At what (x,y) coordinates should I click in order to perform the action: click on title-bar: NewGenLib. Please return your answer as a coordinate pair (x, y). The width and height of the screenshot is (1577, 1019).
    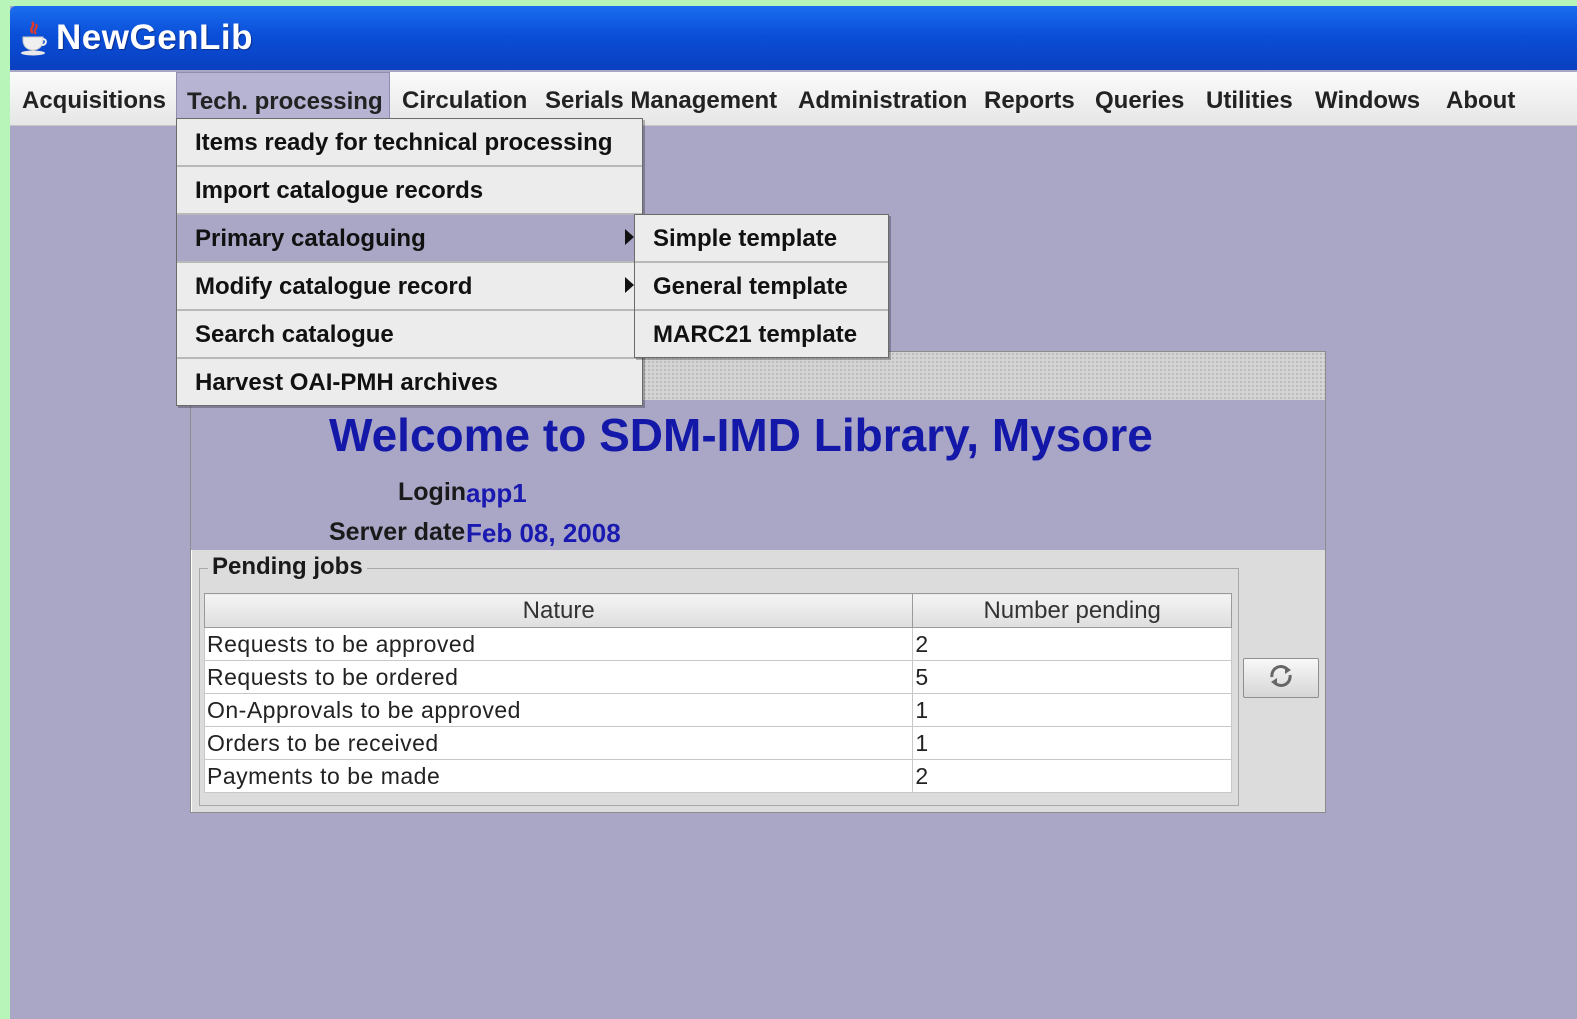
    Looking at the image, I should click on (793, 38).